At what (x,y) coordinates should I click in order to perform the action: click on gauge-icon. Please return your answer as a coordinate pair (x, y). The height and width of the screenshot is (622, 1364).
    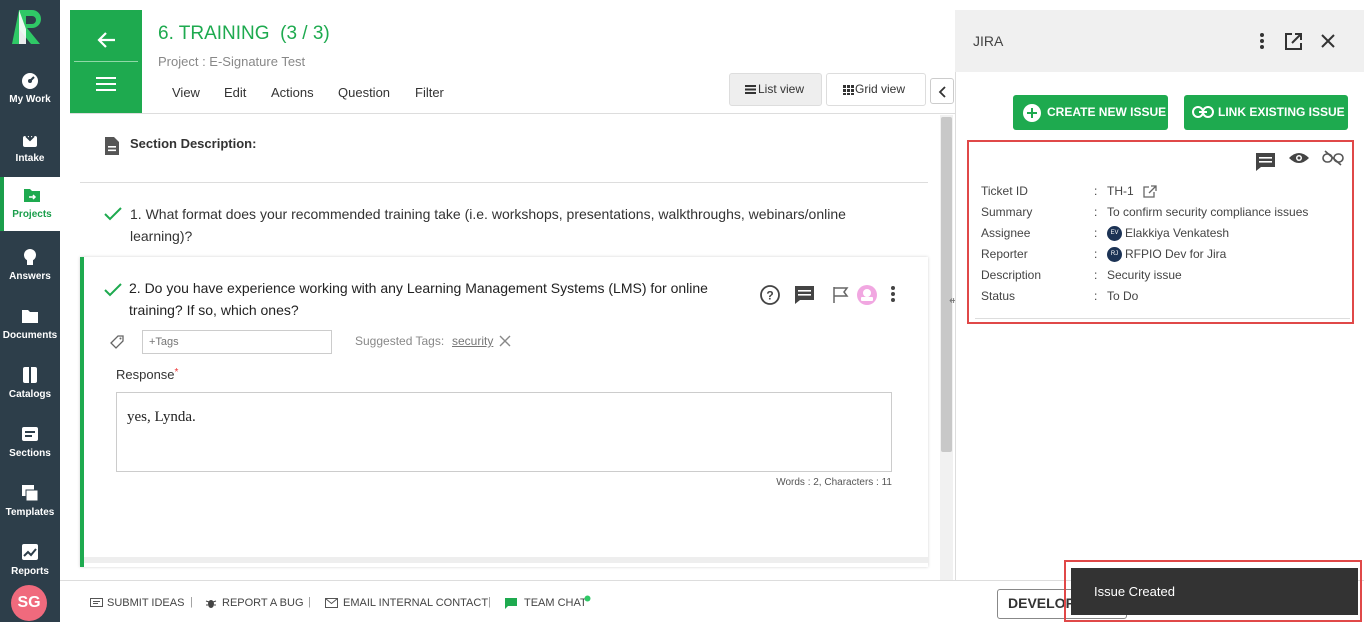
    Looking at the image, I should click on (30, 81).